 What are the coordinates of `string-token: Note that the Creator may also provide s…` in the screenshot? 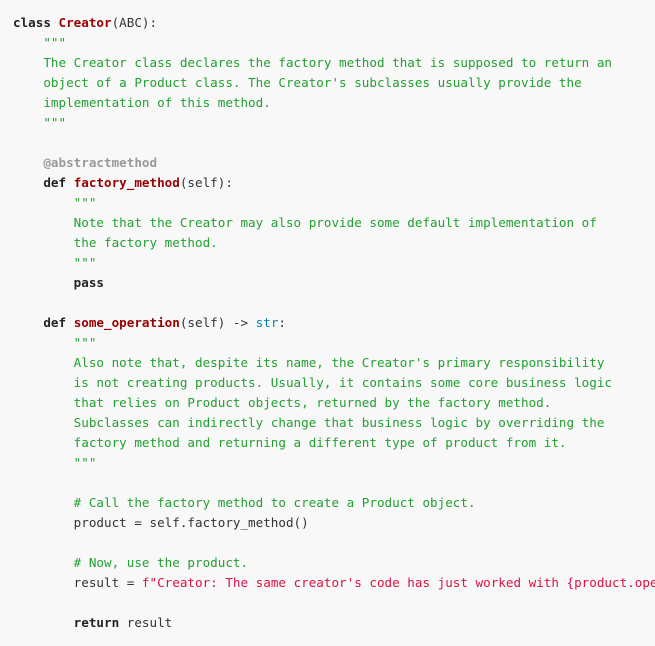 It's located at (335, 222).